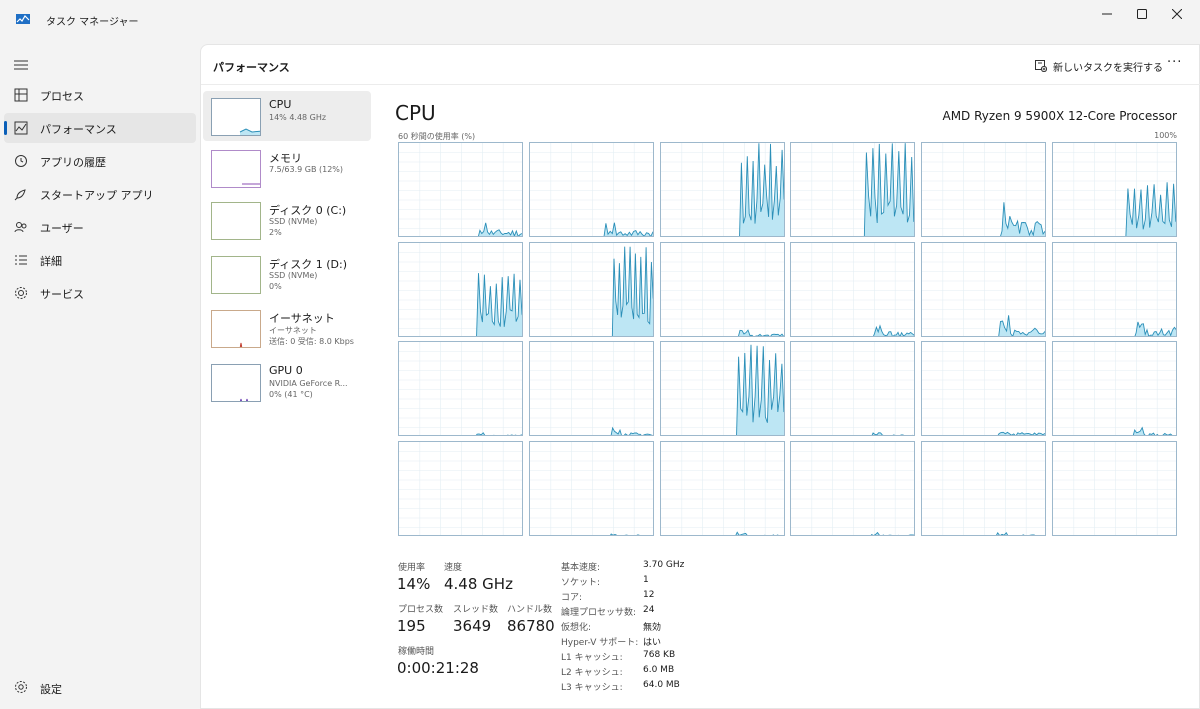  What do you see at coordinates (531, 626) in the screenshot?
I see `handles-value: 86780` at bounding box center [531, 626].